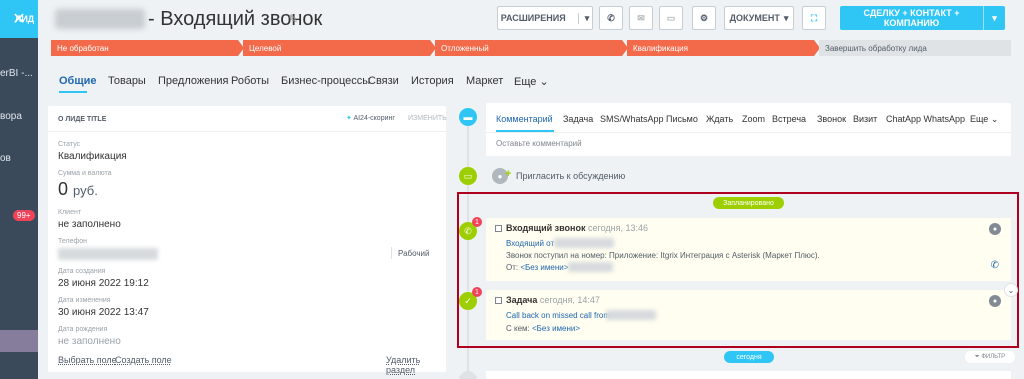 Image resolution: width=1024 pixels, height=379 pixels. What do you see at coordinates (611, 18) in the screenshot?
I see `phone-button: ✆` at bounding box center [611, 18].